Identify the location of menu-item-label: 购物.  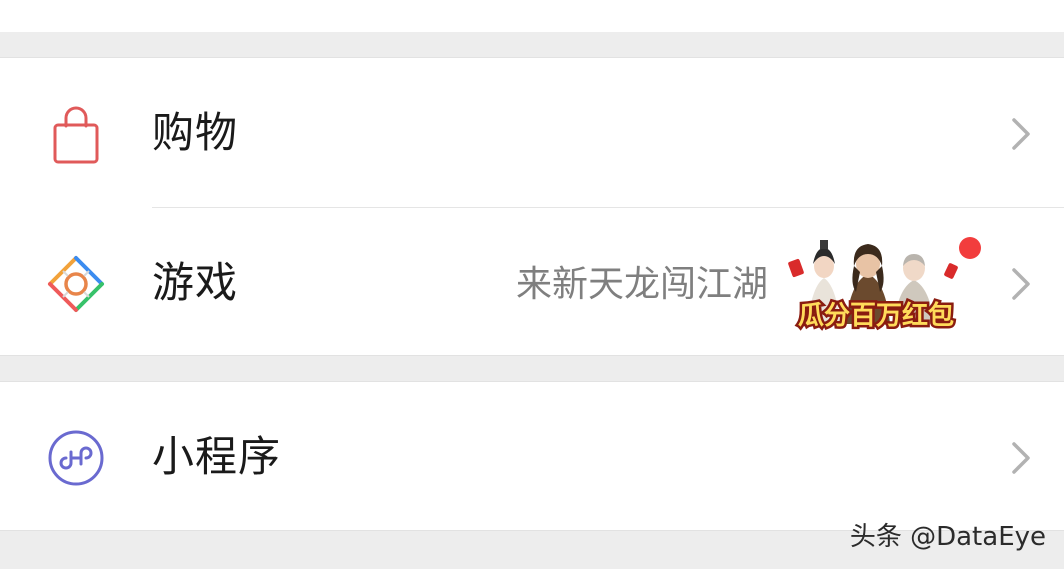
(195, 132).